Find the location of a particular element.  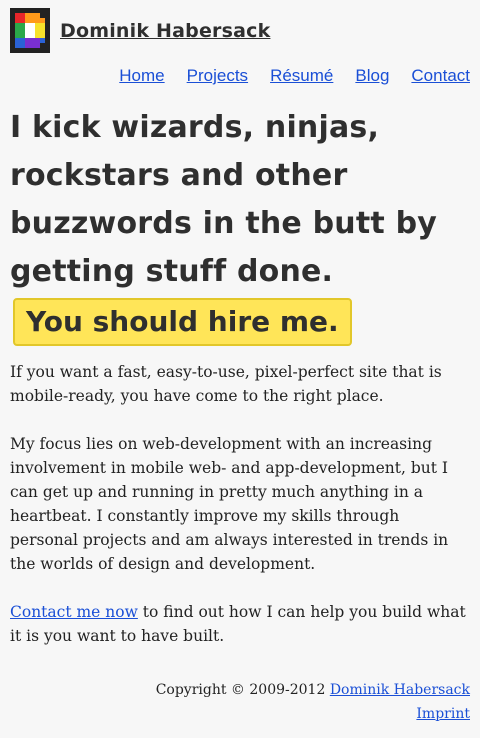

copyright-line: Copyright © 2009-2012 Dominik Habersack is located at coordinates (313, 690).